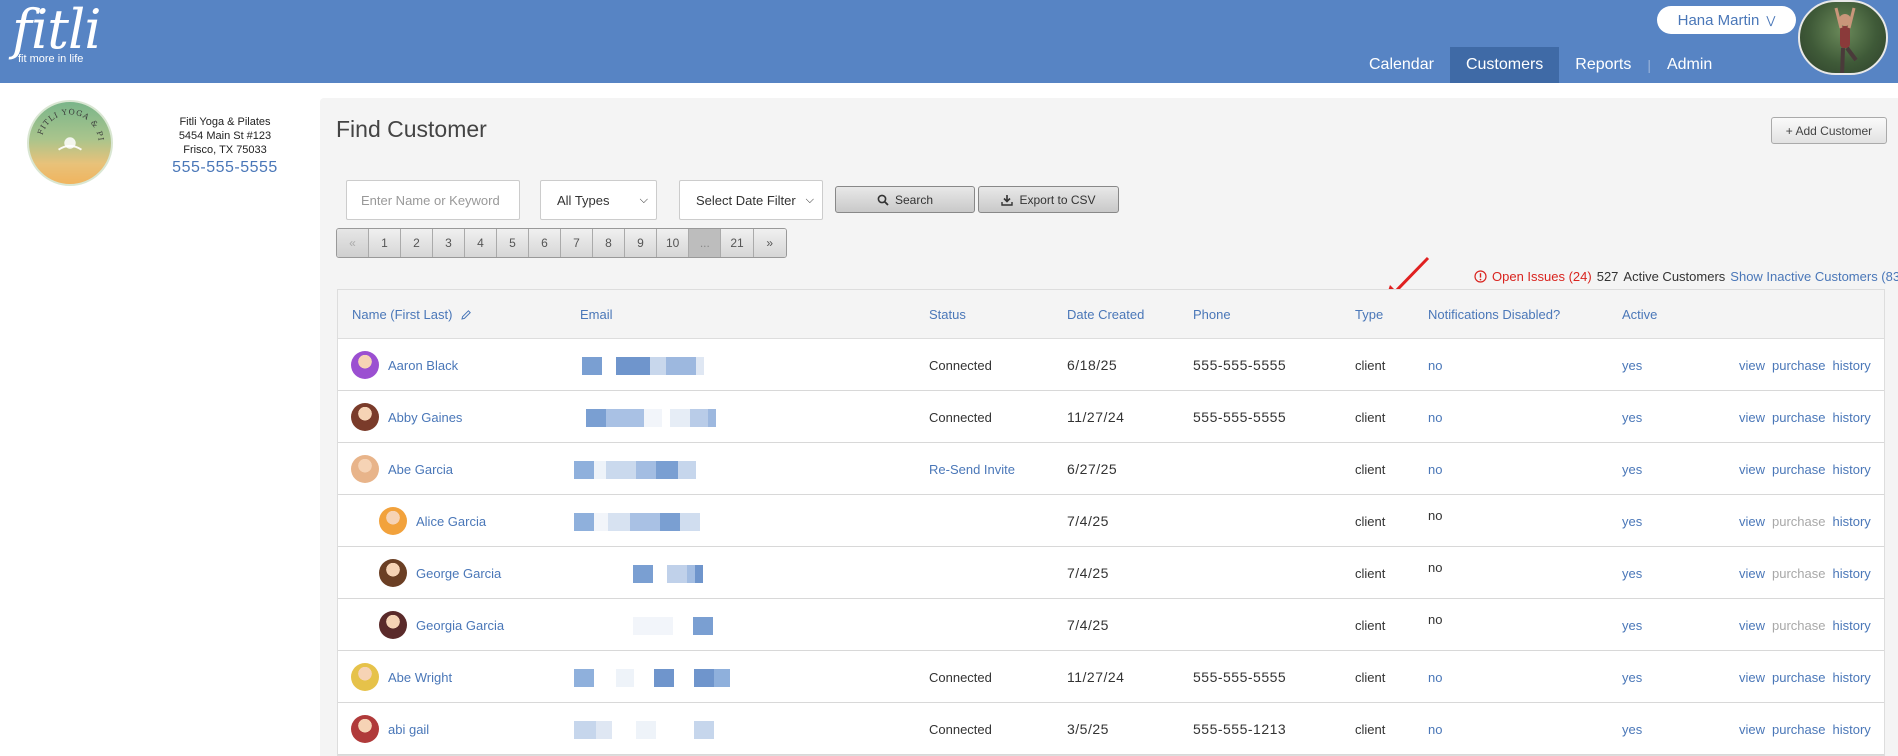  I want to click on pager-page: 9, so click(641, 243).